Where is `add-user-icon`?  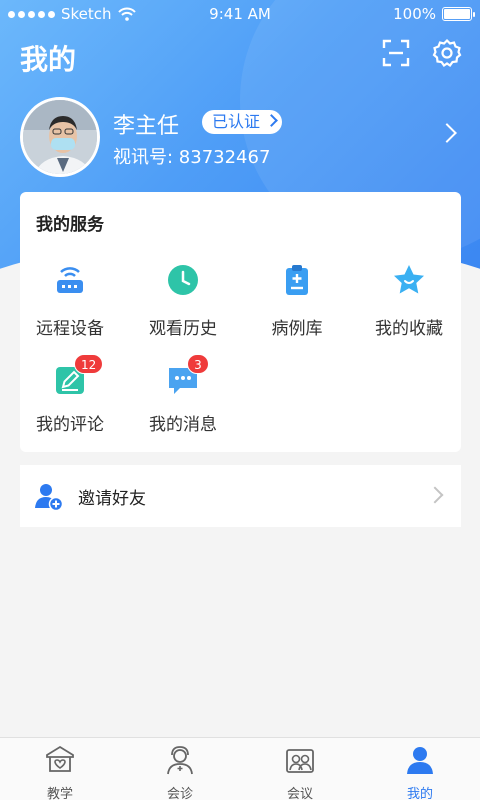 add-user-icon is located at coordinates (49, 497).